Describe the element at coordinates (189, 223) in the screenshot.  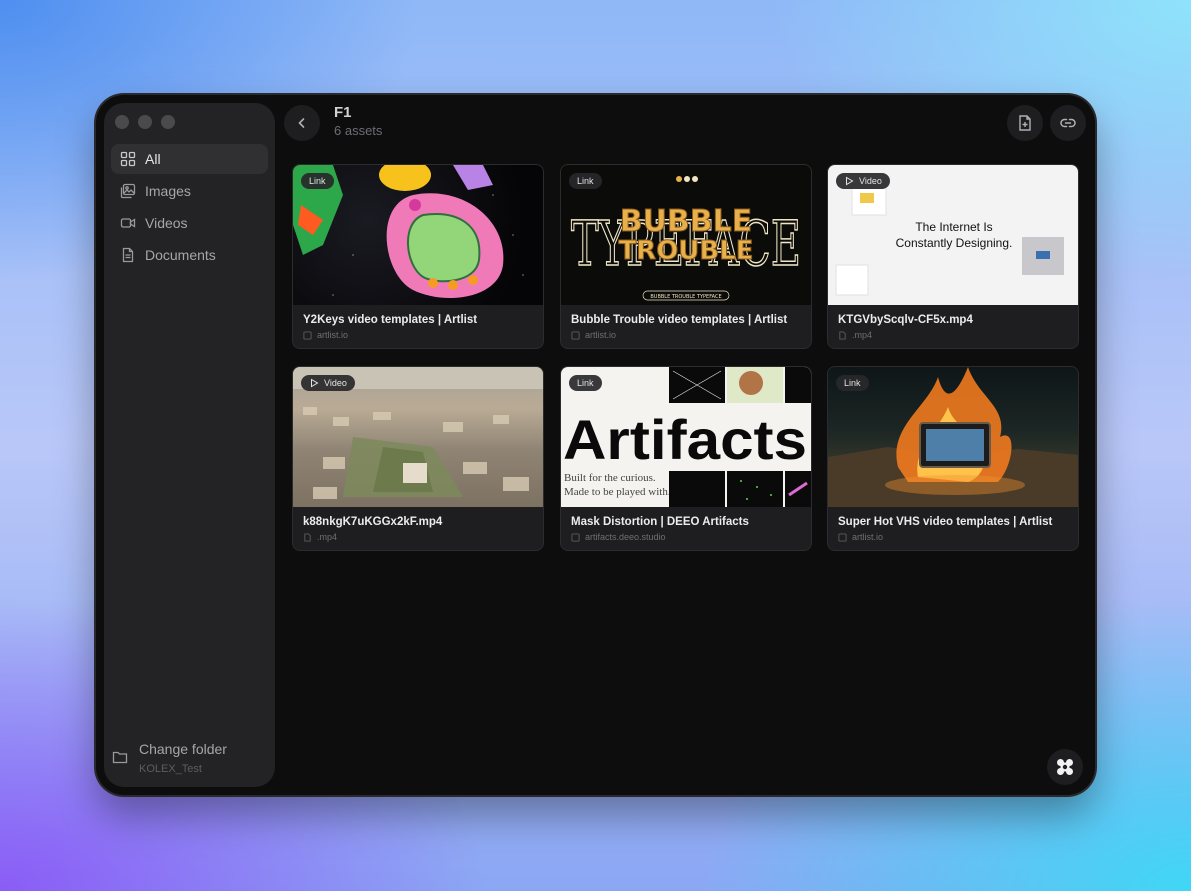
I see `sidebar-item-videos: Videos` at that location.